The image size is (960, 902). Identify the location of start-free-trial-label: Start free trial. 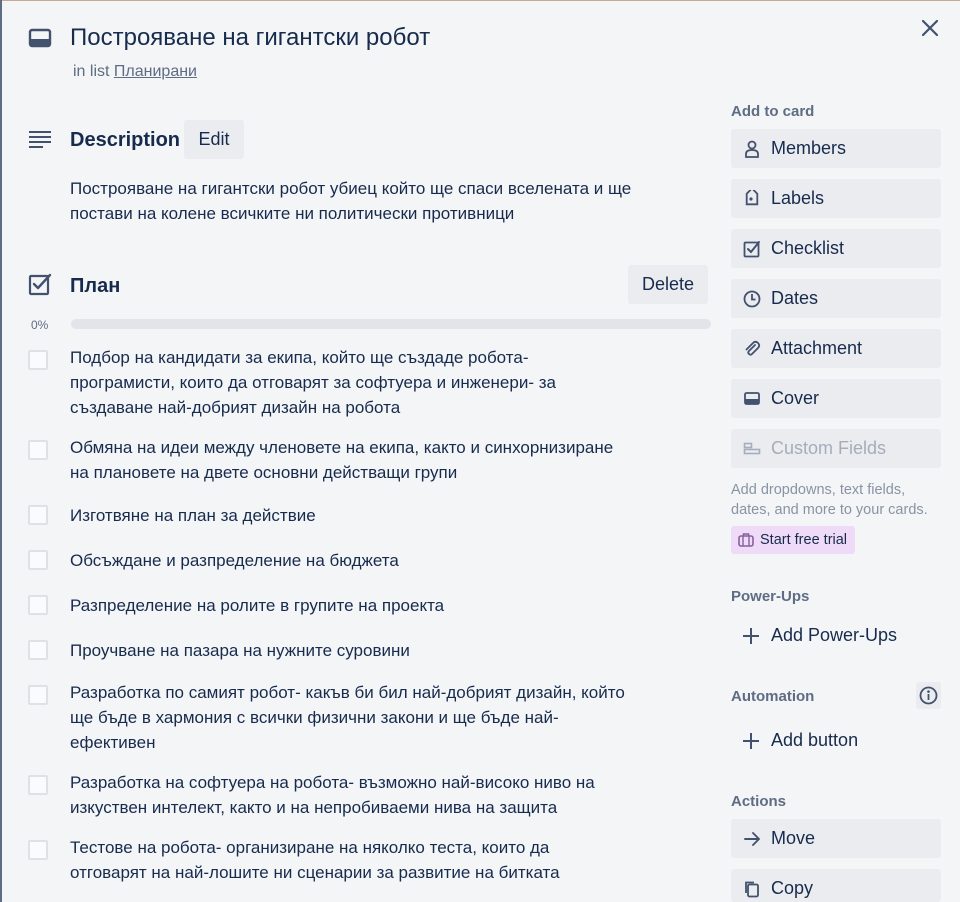
(804, 540).